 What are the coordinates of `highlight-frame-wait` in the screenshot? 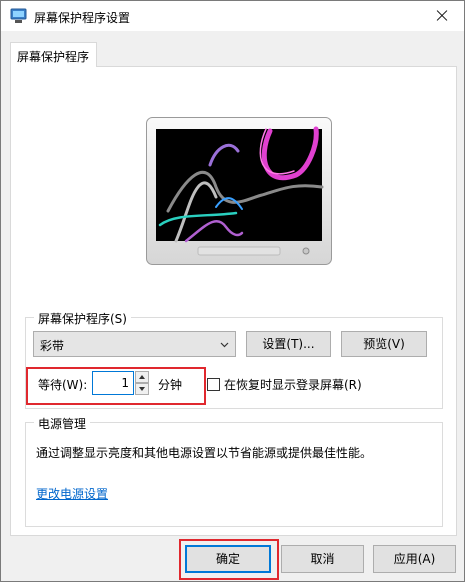 It's located at (116, 386).